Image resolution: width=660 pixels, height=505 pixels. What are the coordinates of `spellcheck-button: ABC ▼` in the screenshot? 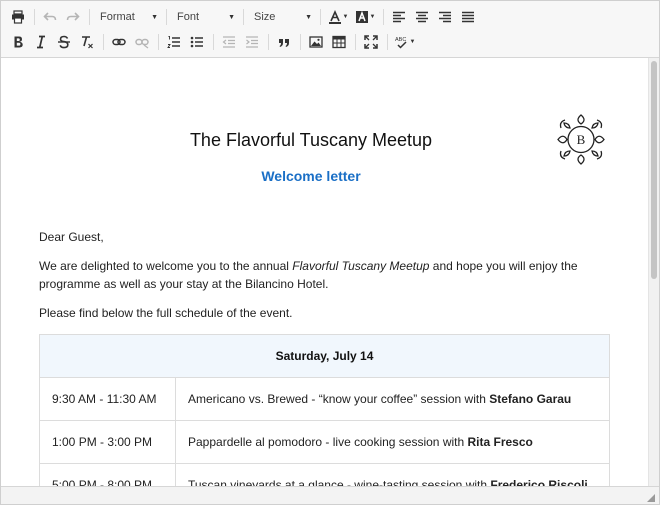 It's located at (405, 42).